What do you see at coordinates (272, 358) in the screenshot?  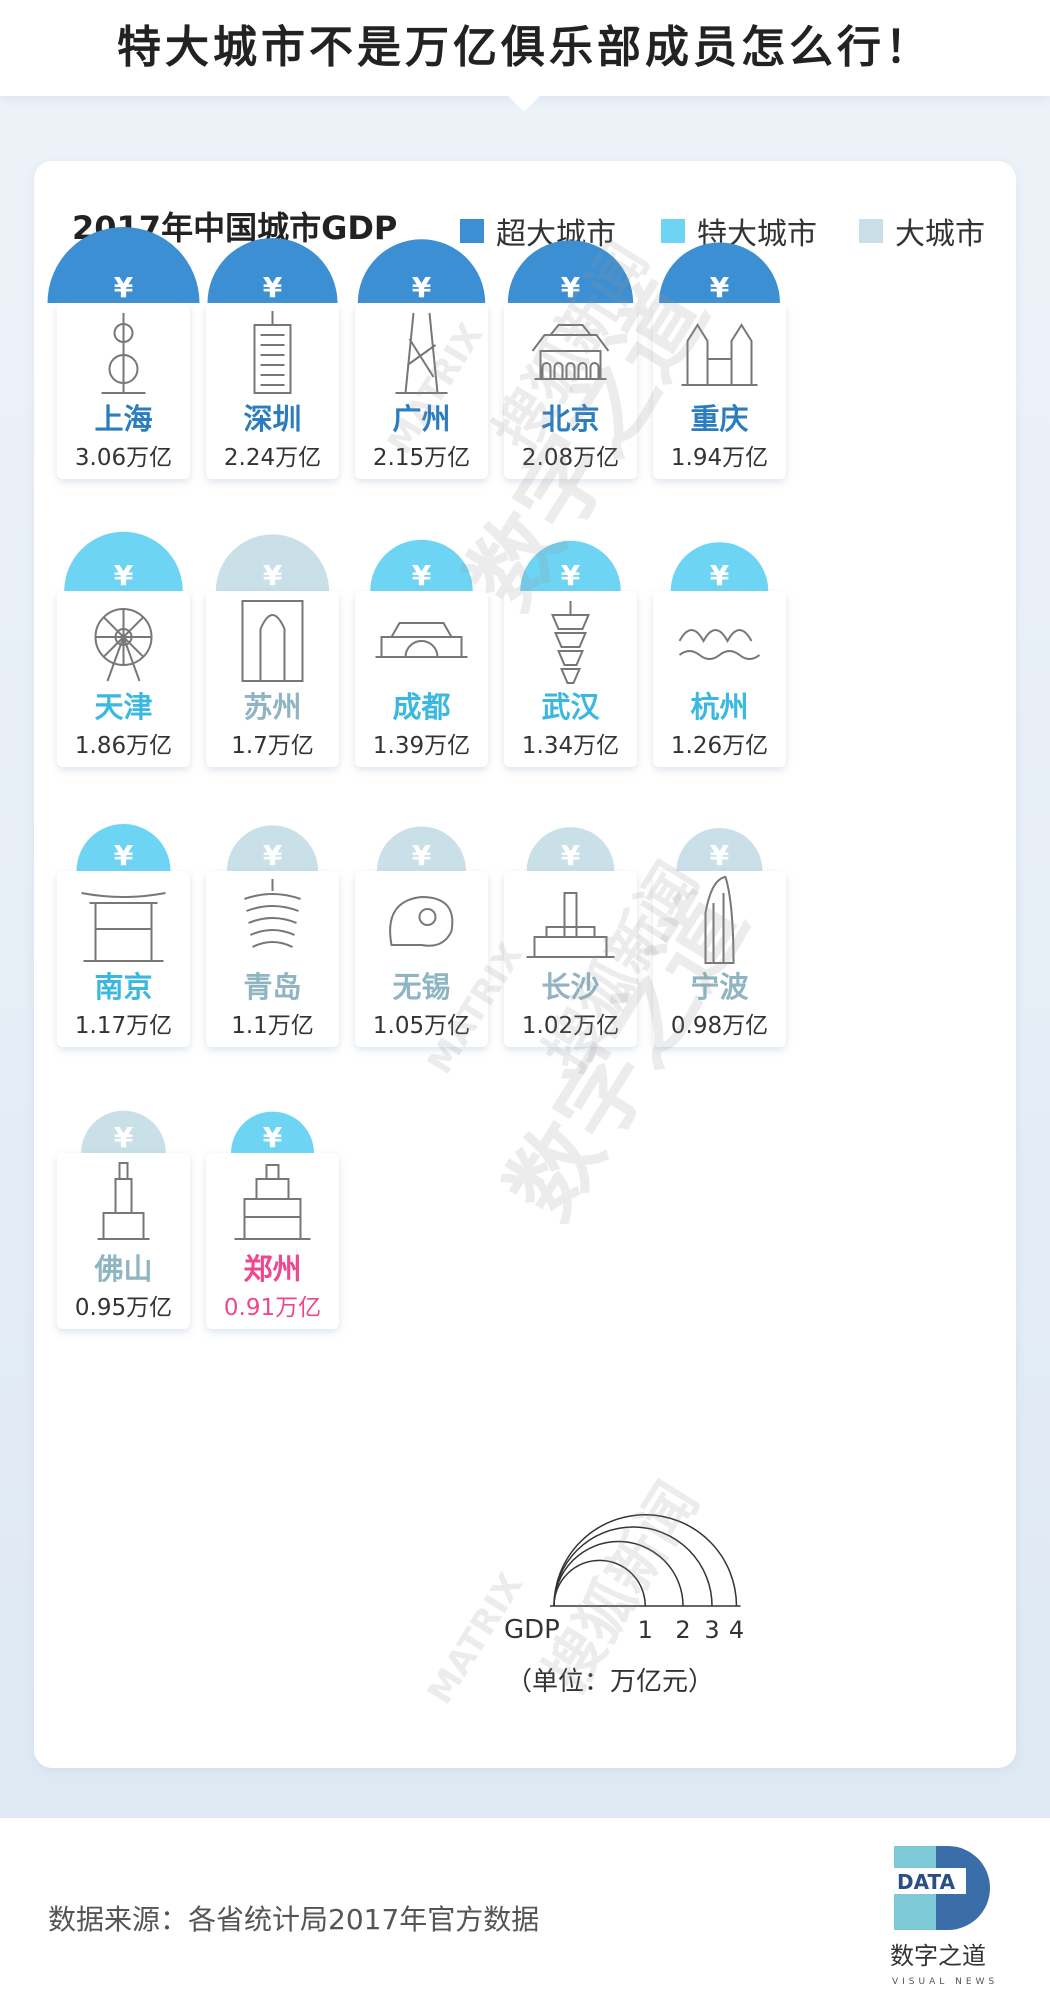 I see `city-card: ¥ 深圳 2.24万亿` at bounding box center [272, 358].